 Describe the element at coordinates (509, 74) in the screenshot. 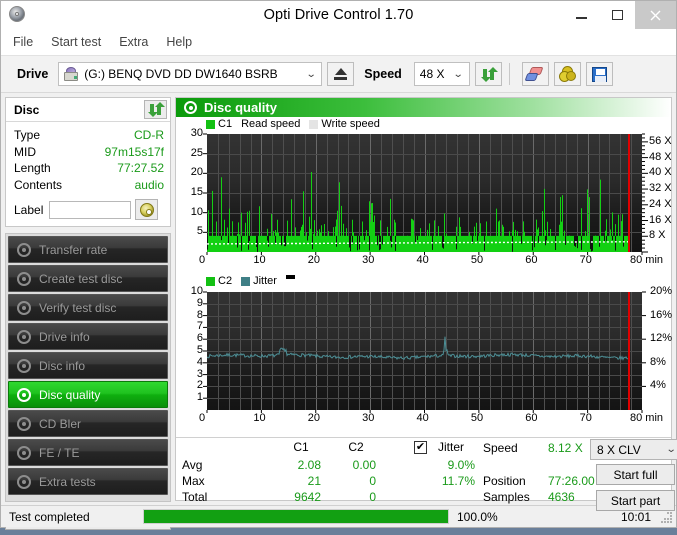

I see `toolbar-separator` at that location.